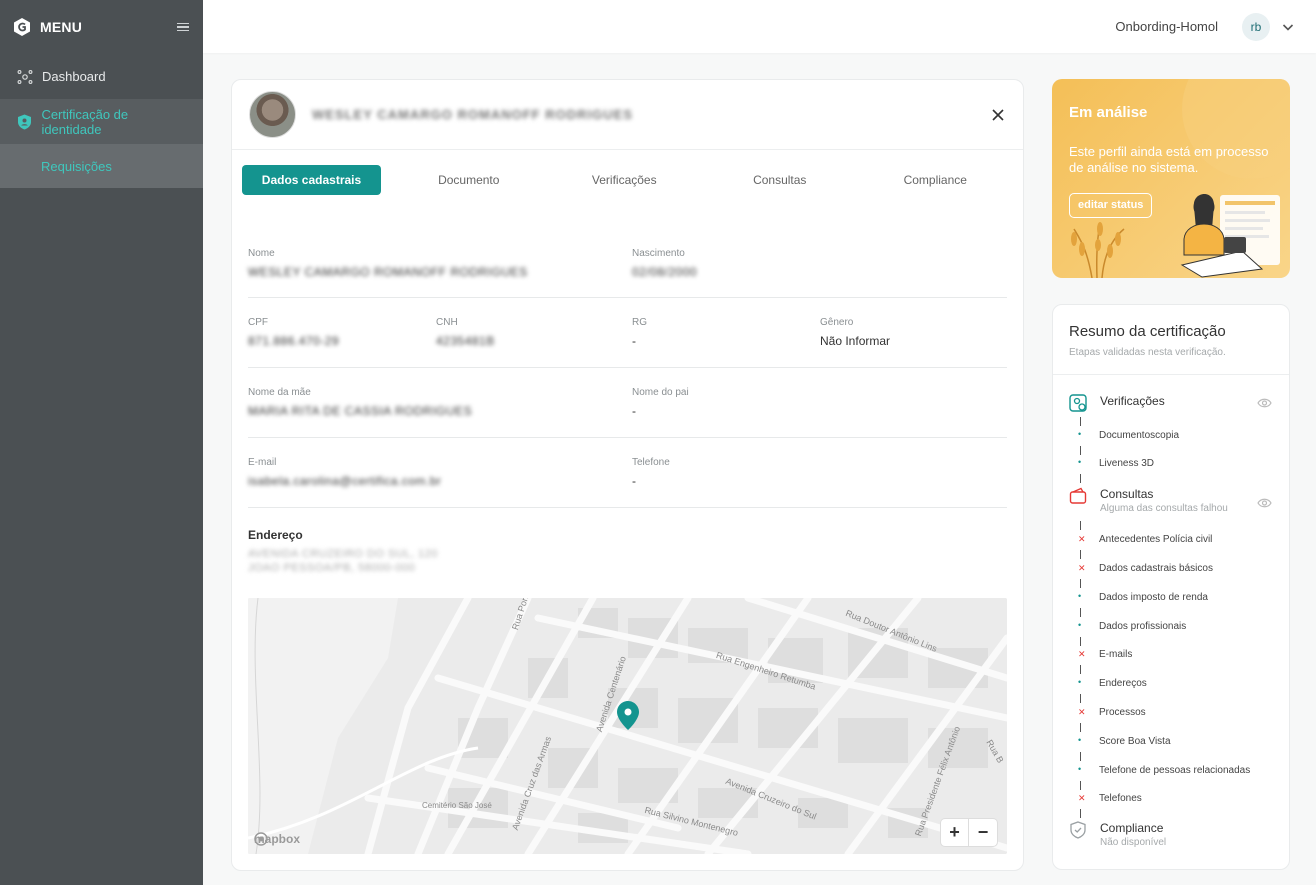 The height and width of the screenshot is (885, 1316). I want to click on sidebar-item-certificacao: Certificação de identidade, so click(101, 121).